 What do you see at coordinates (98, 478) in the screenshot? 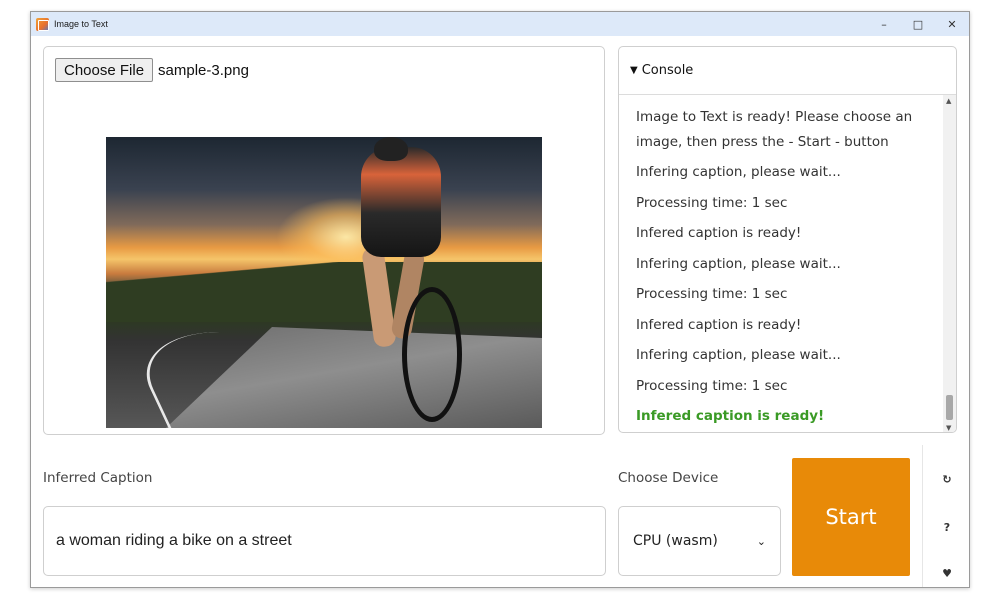
I see `caption-label: Inferred Caption` at bounding box center [98, 478].